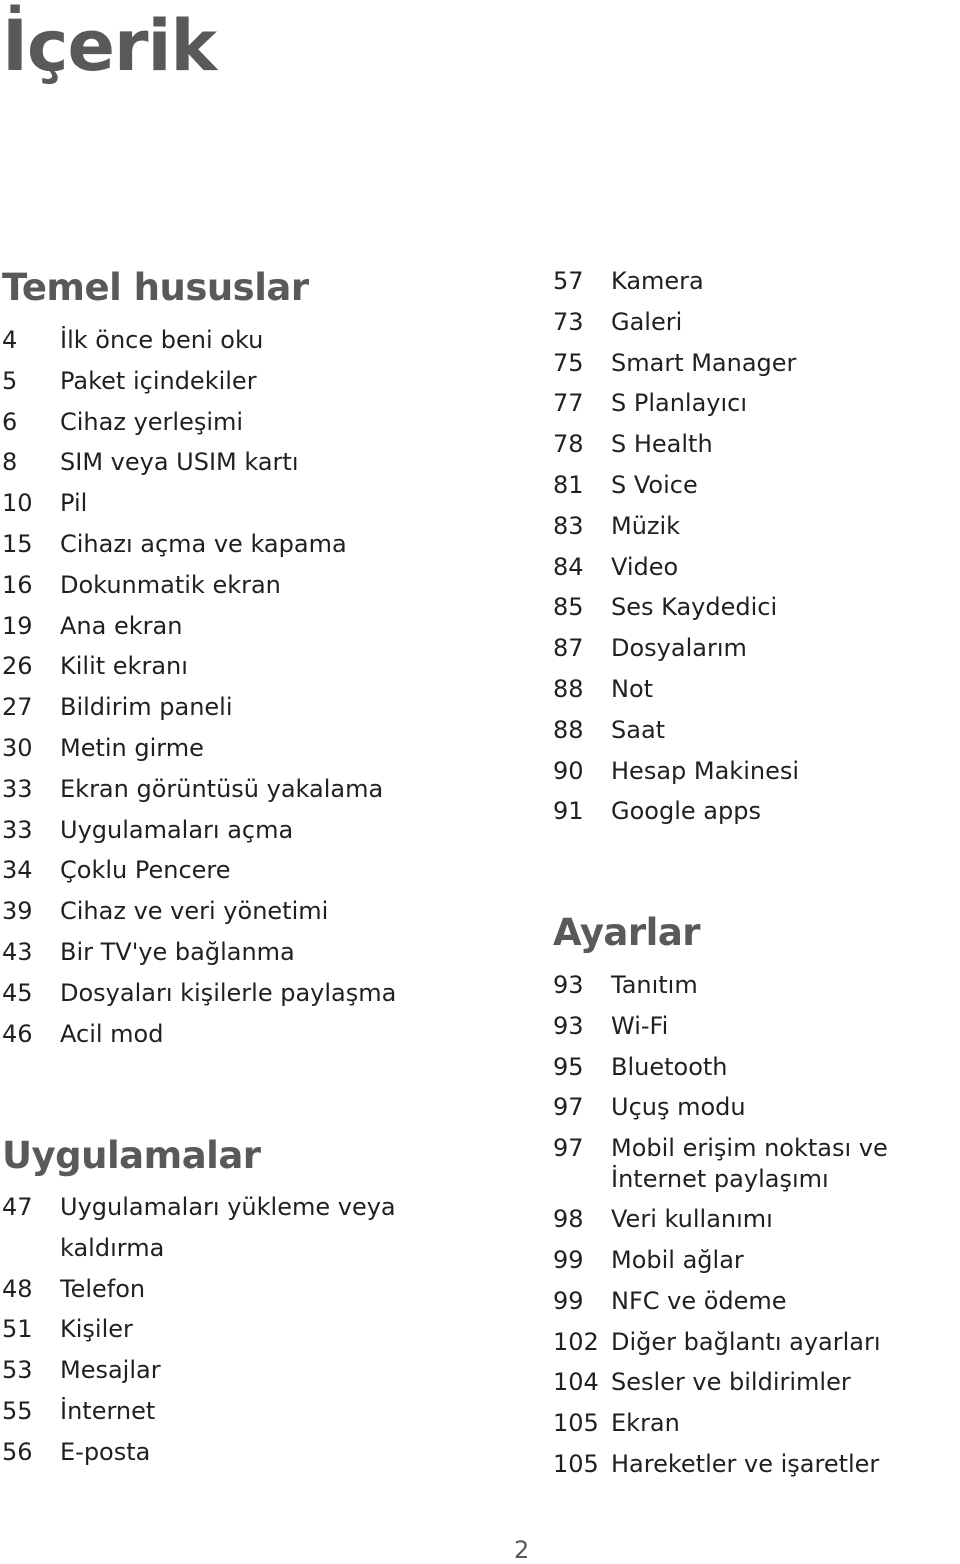  Describe the element at coordinates (17, 911) in the screenshot. I see `toc-entry-page: 39` at that location.